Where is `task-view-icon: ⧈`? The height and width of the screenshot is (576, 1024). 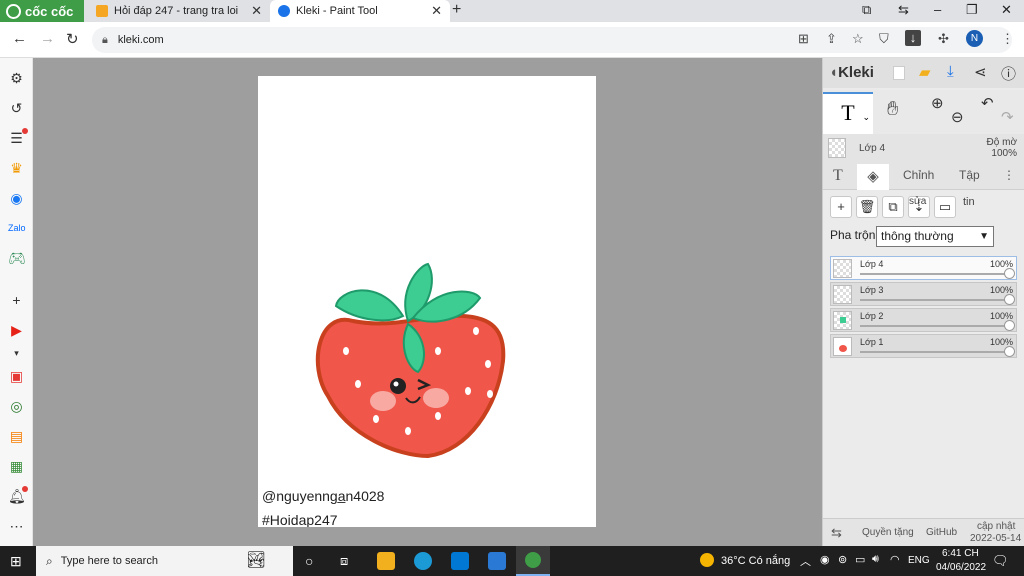 task-view-icon: ⧈ is located at coordinates (344, 561).